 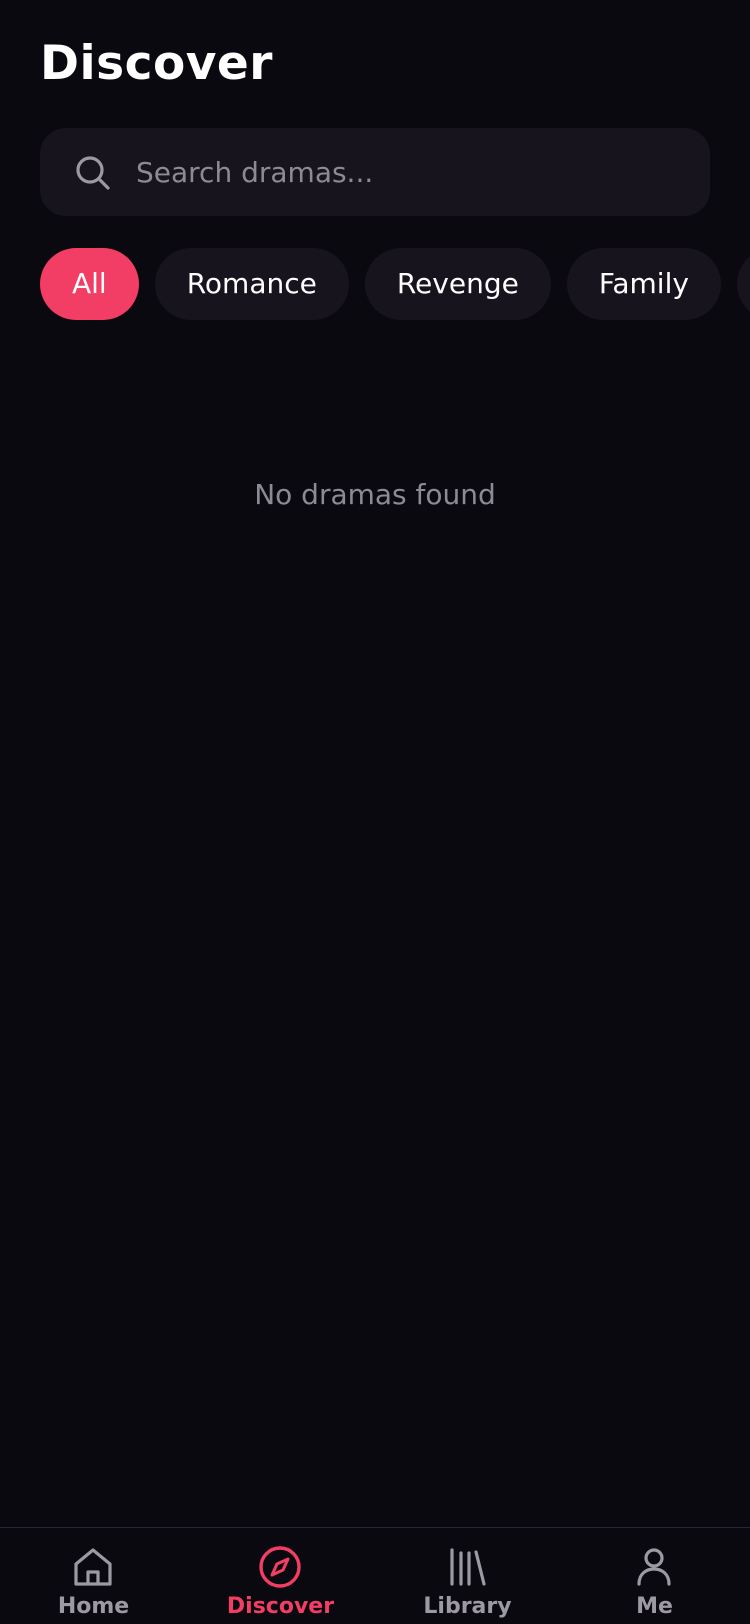 I want to click on empty-state-message: No dramas found, so click(x=375, y=494).